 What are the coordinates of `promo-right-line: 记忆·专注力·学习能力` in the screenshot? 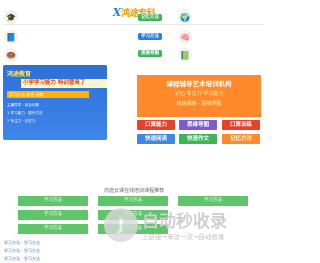 It's located at (199, 94).